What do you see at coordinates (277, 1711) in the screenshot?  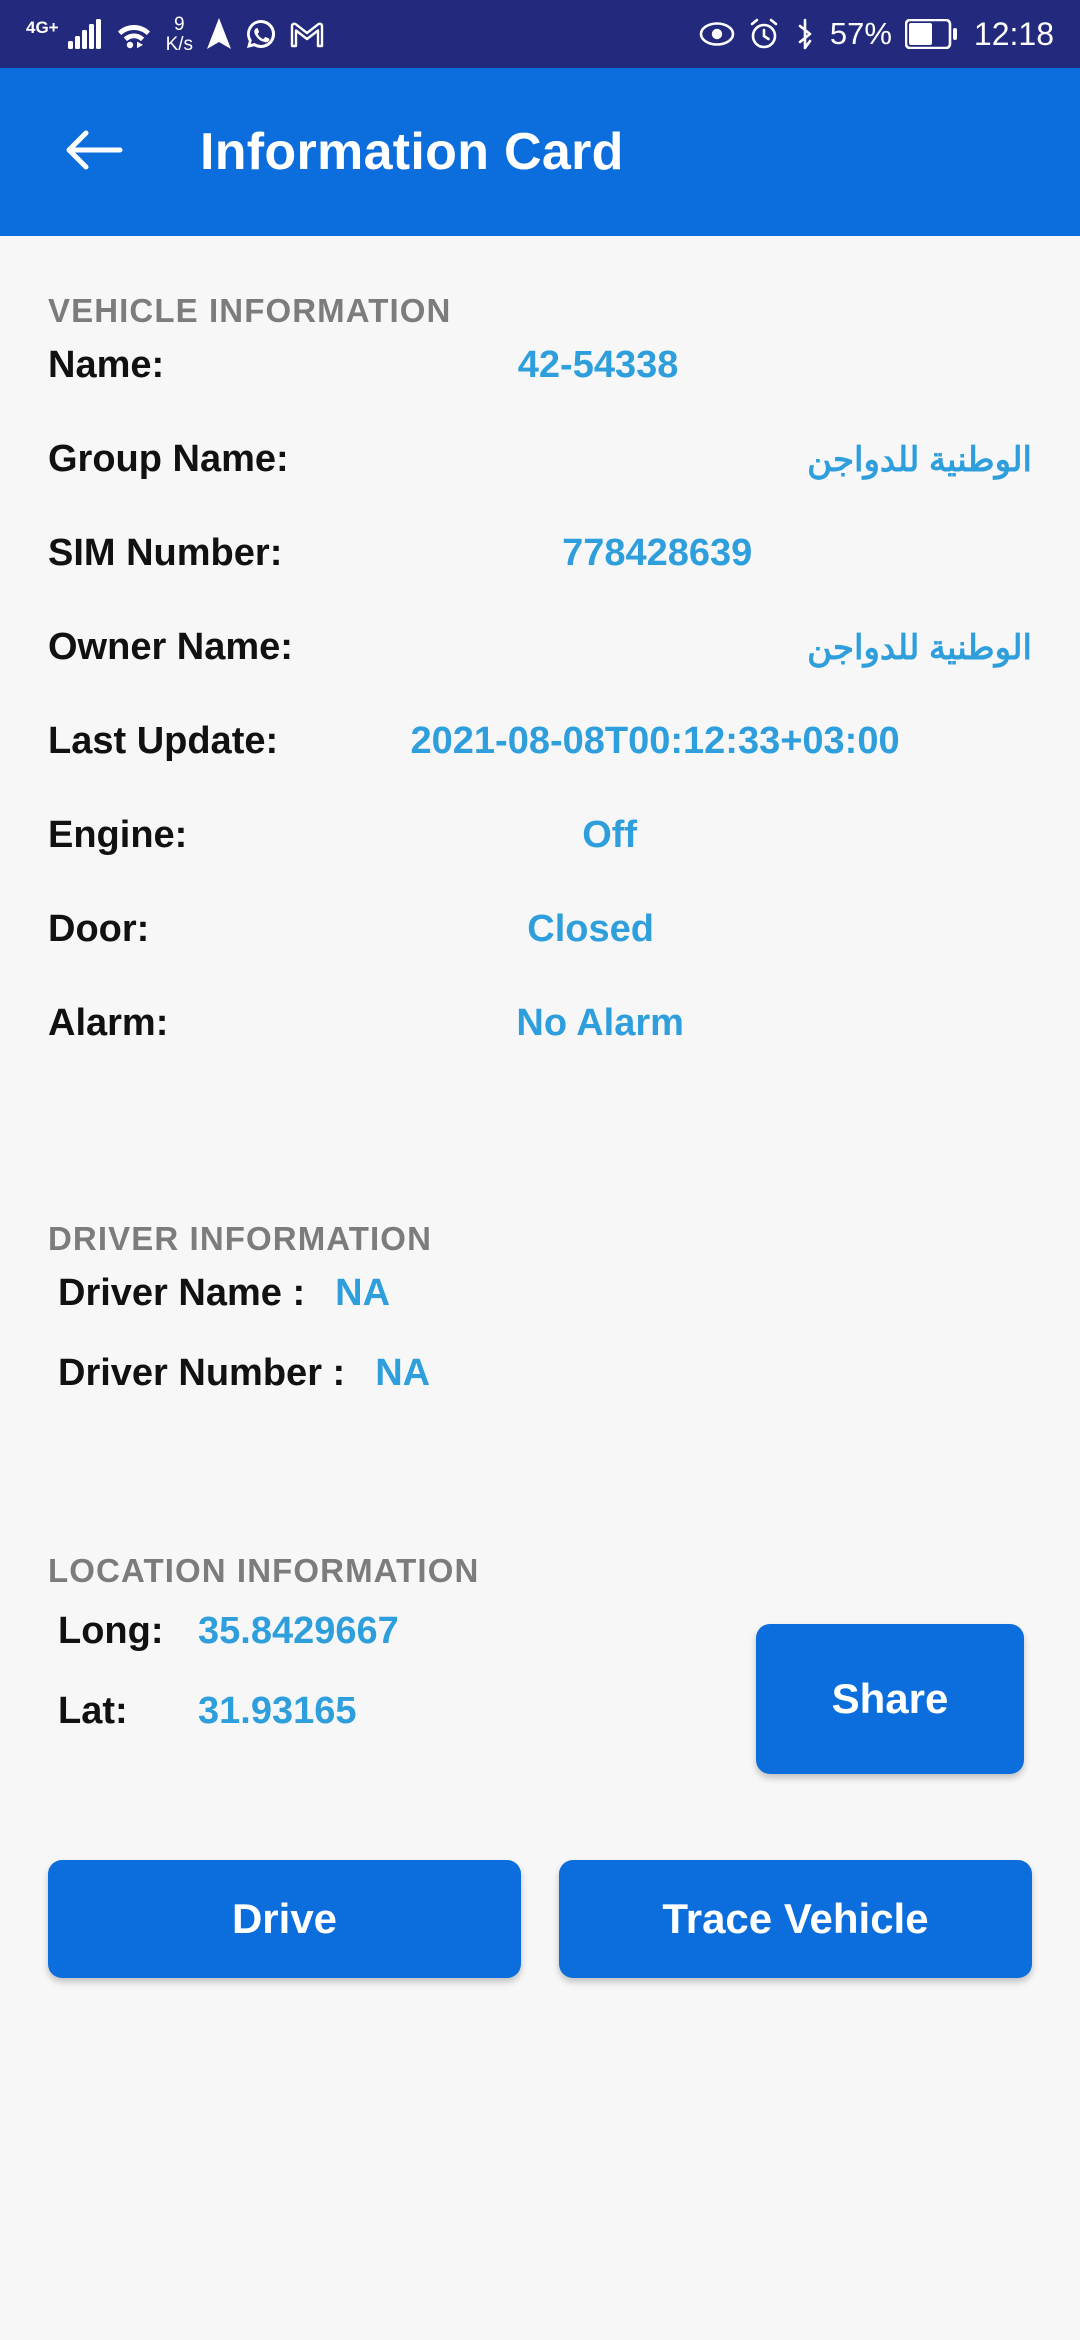 I see `info-value: 31.93165` at bounding box center [277, 1711].